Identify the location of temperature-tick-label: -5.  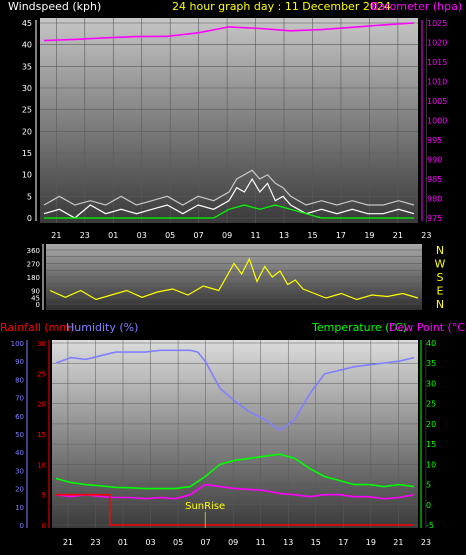
(430, 525).